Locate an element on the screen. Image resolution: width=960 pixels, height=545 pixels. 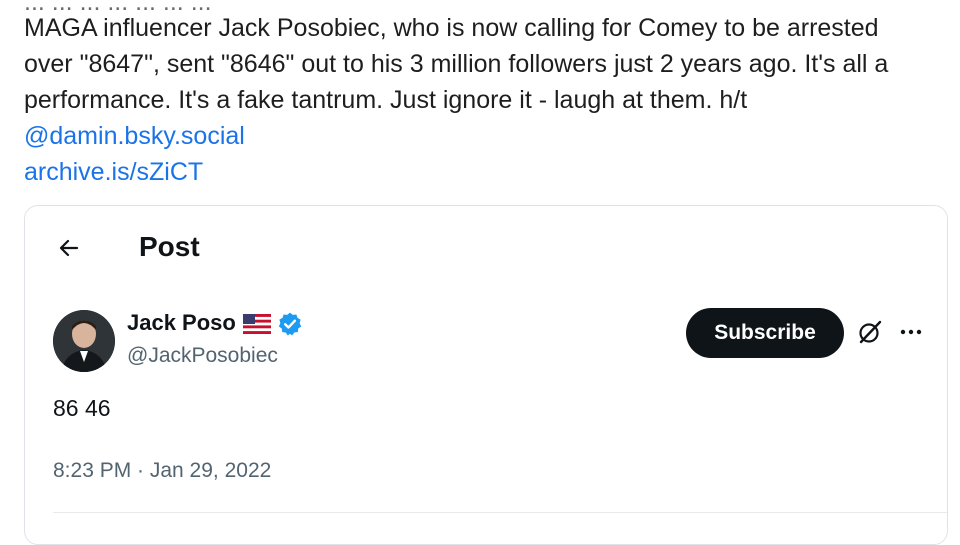
us-flag-icon is located at coordinates (257, 324).